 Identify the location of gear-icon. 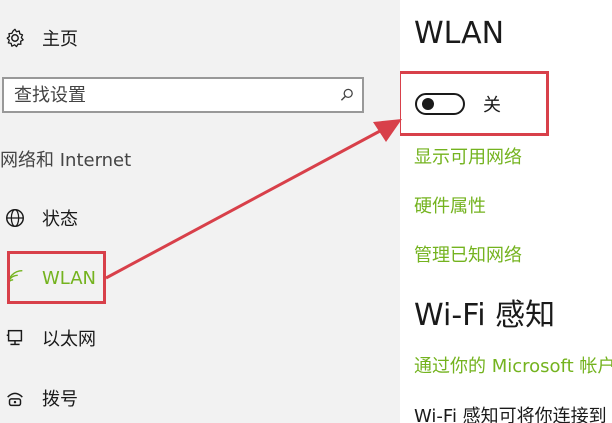
(15, 38).